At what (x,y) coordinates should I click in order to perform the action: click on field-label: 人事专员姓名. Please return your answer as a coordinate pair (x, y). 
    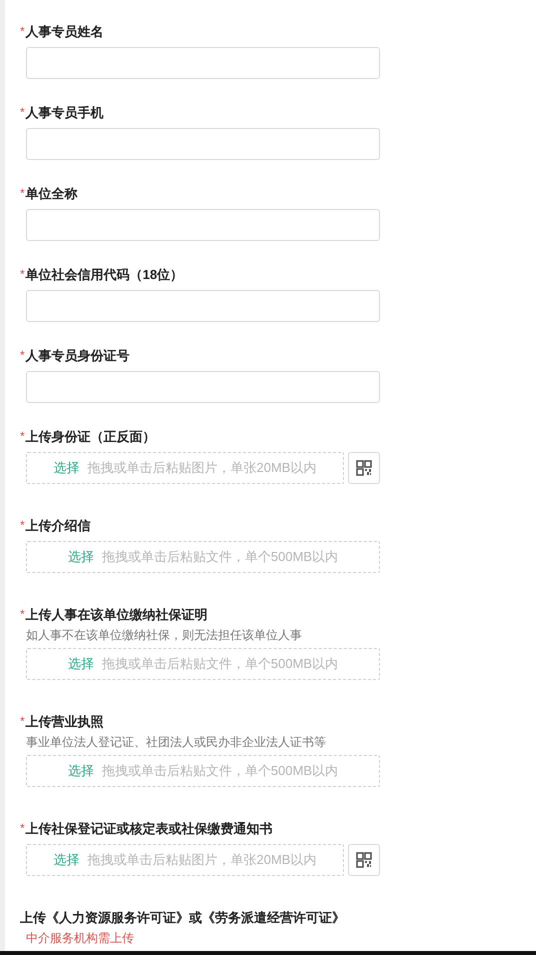
    Looking at the image, I should click on (65, 32).